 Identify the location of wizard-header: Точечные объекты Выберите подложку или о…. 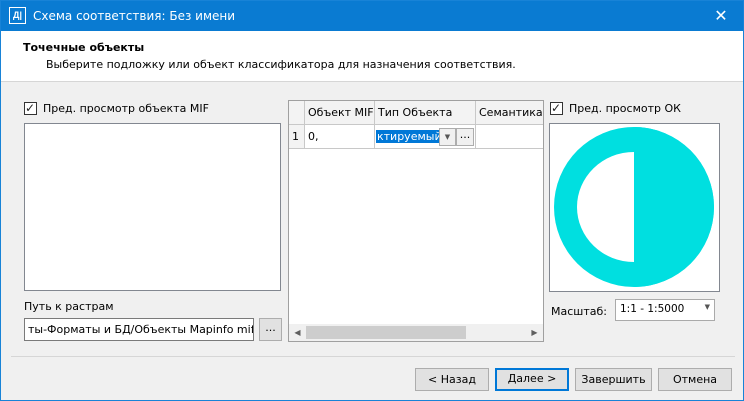
(372, 56).